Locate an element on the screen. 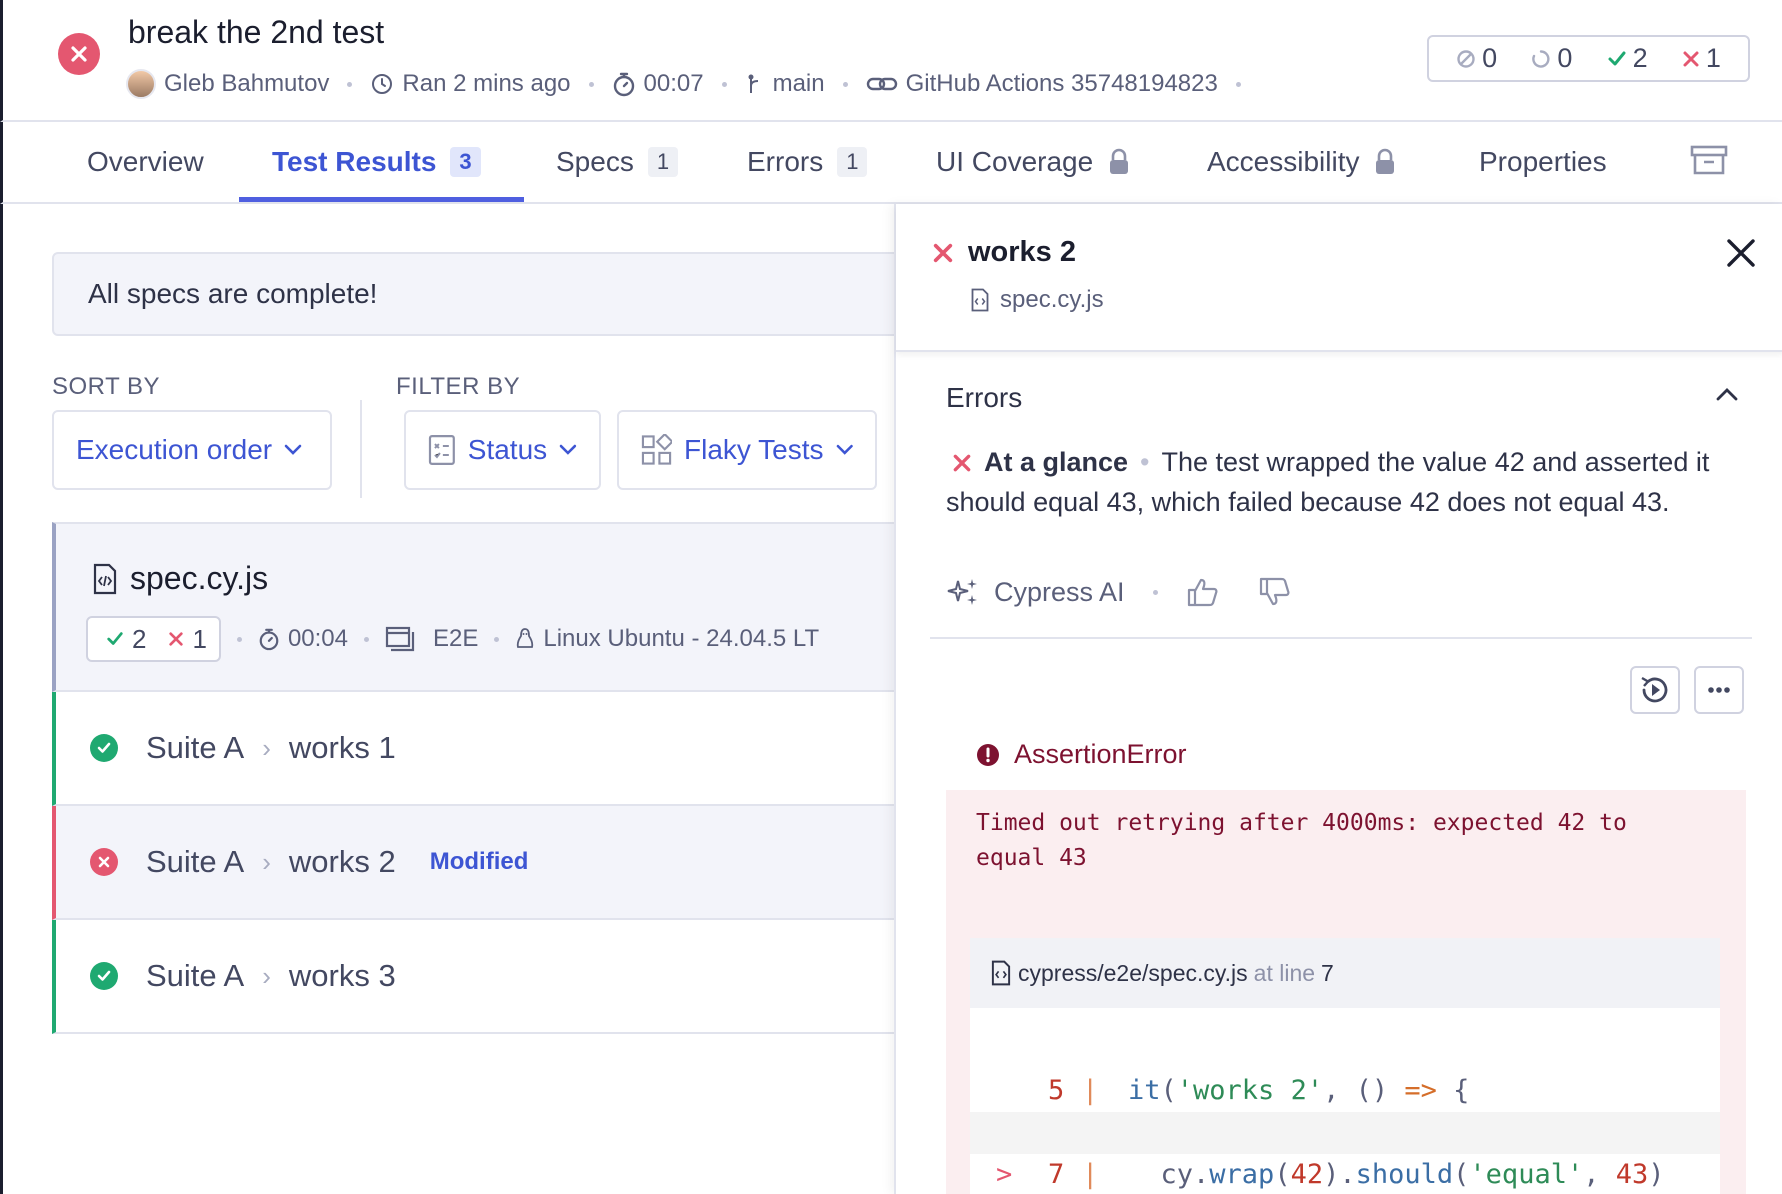 This screenshot has width=1782, height=1194. panel-file: spec.cy.js is located at coordinates (1037, 300).